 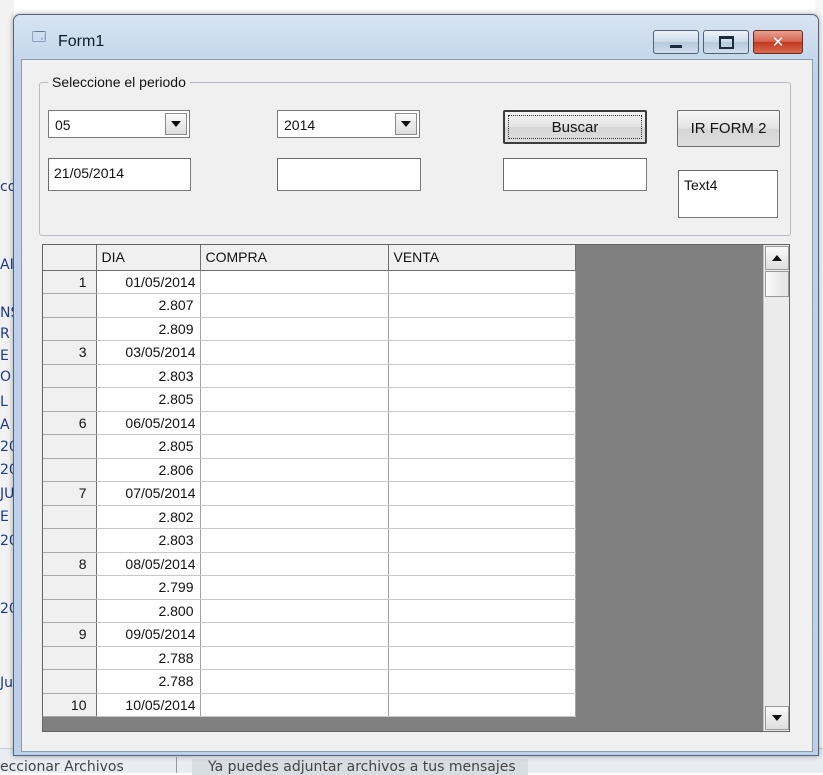 What do you see at coordinates (70, 705) in the screenshot?
I see `grid-row-header: 10` at bounding box center [70, 705].